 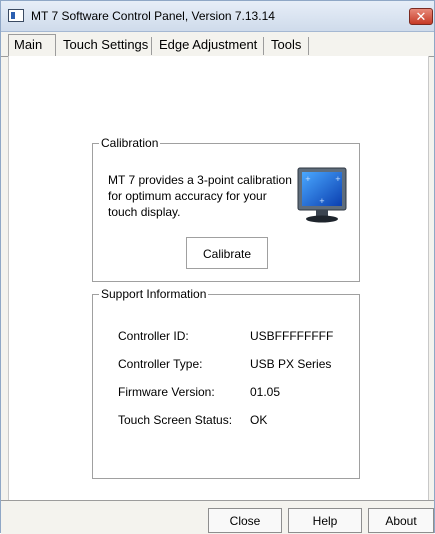 I want to click on close-button: Close, so click(x=245, y=520).